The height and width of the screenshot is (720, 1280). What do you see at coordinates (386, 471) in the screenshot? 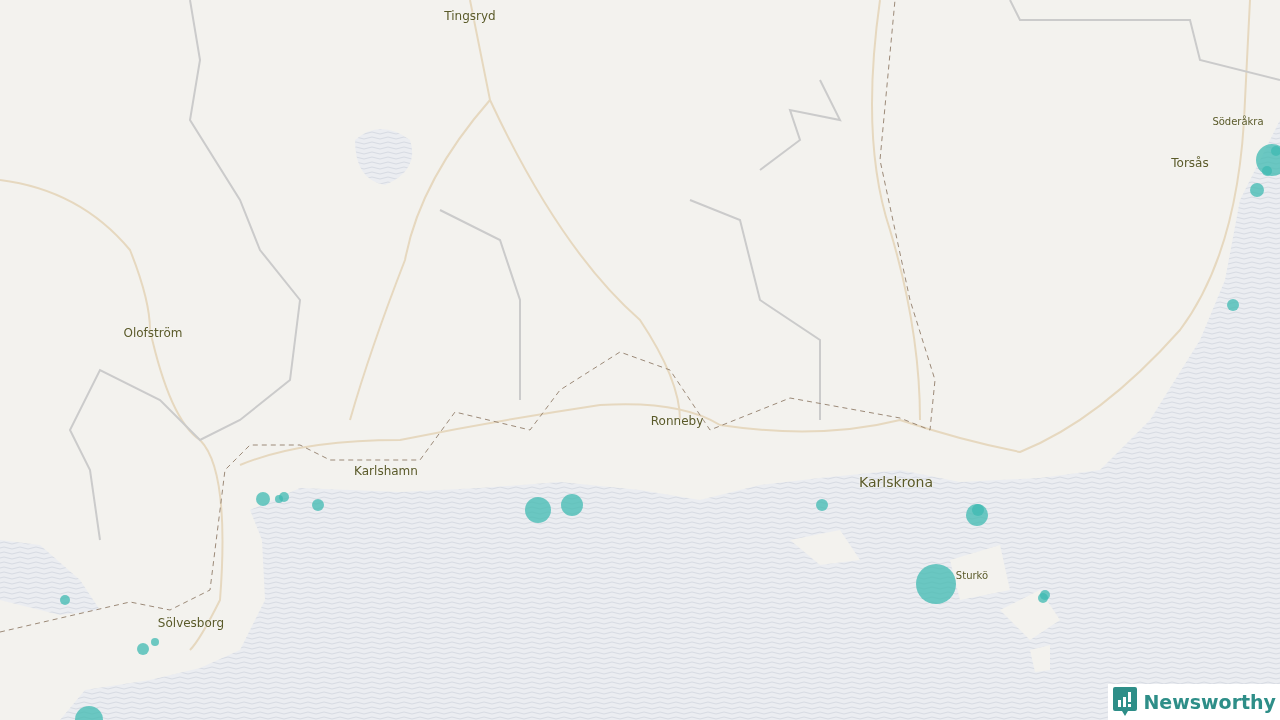
I see `place-label: Karlshamn` at bounding box center [386, 471].